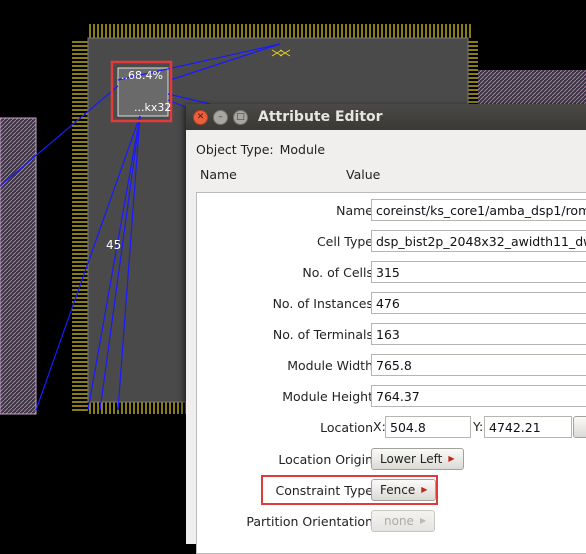 The image size is (586, 554). I want to click on attr-label: Module Height, so click(327, 396).